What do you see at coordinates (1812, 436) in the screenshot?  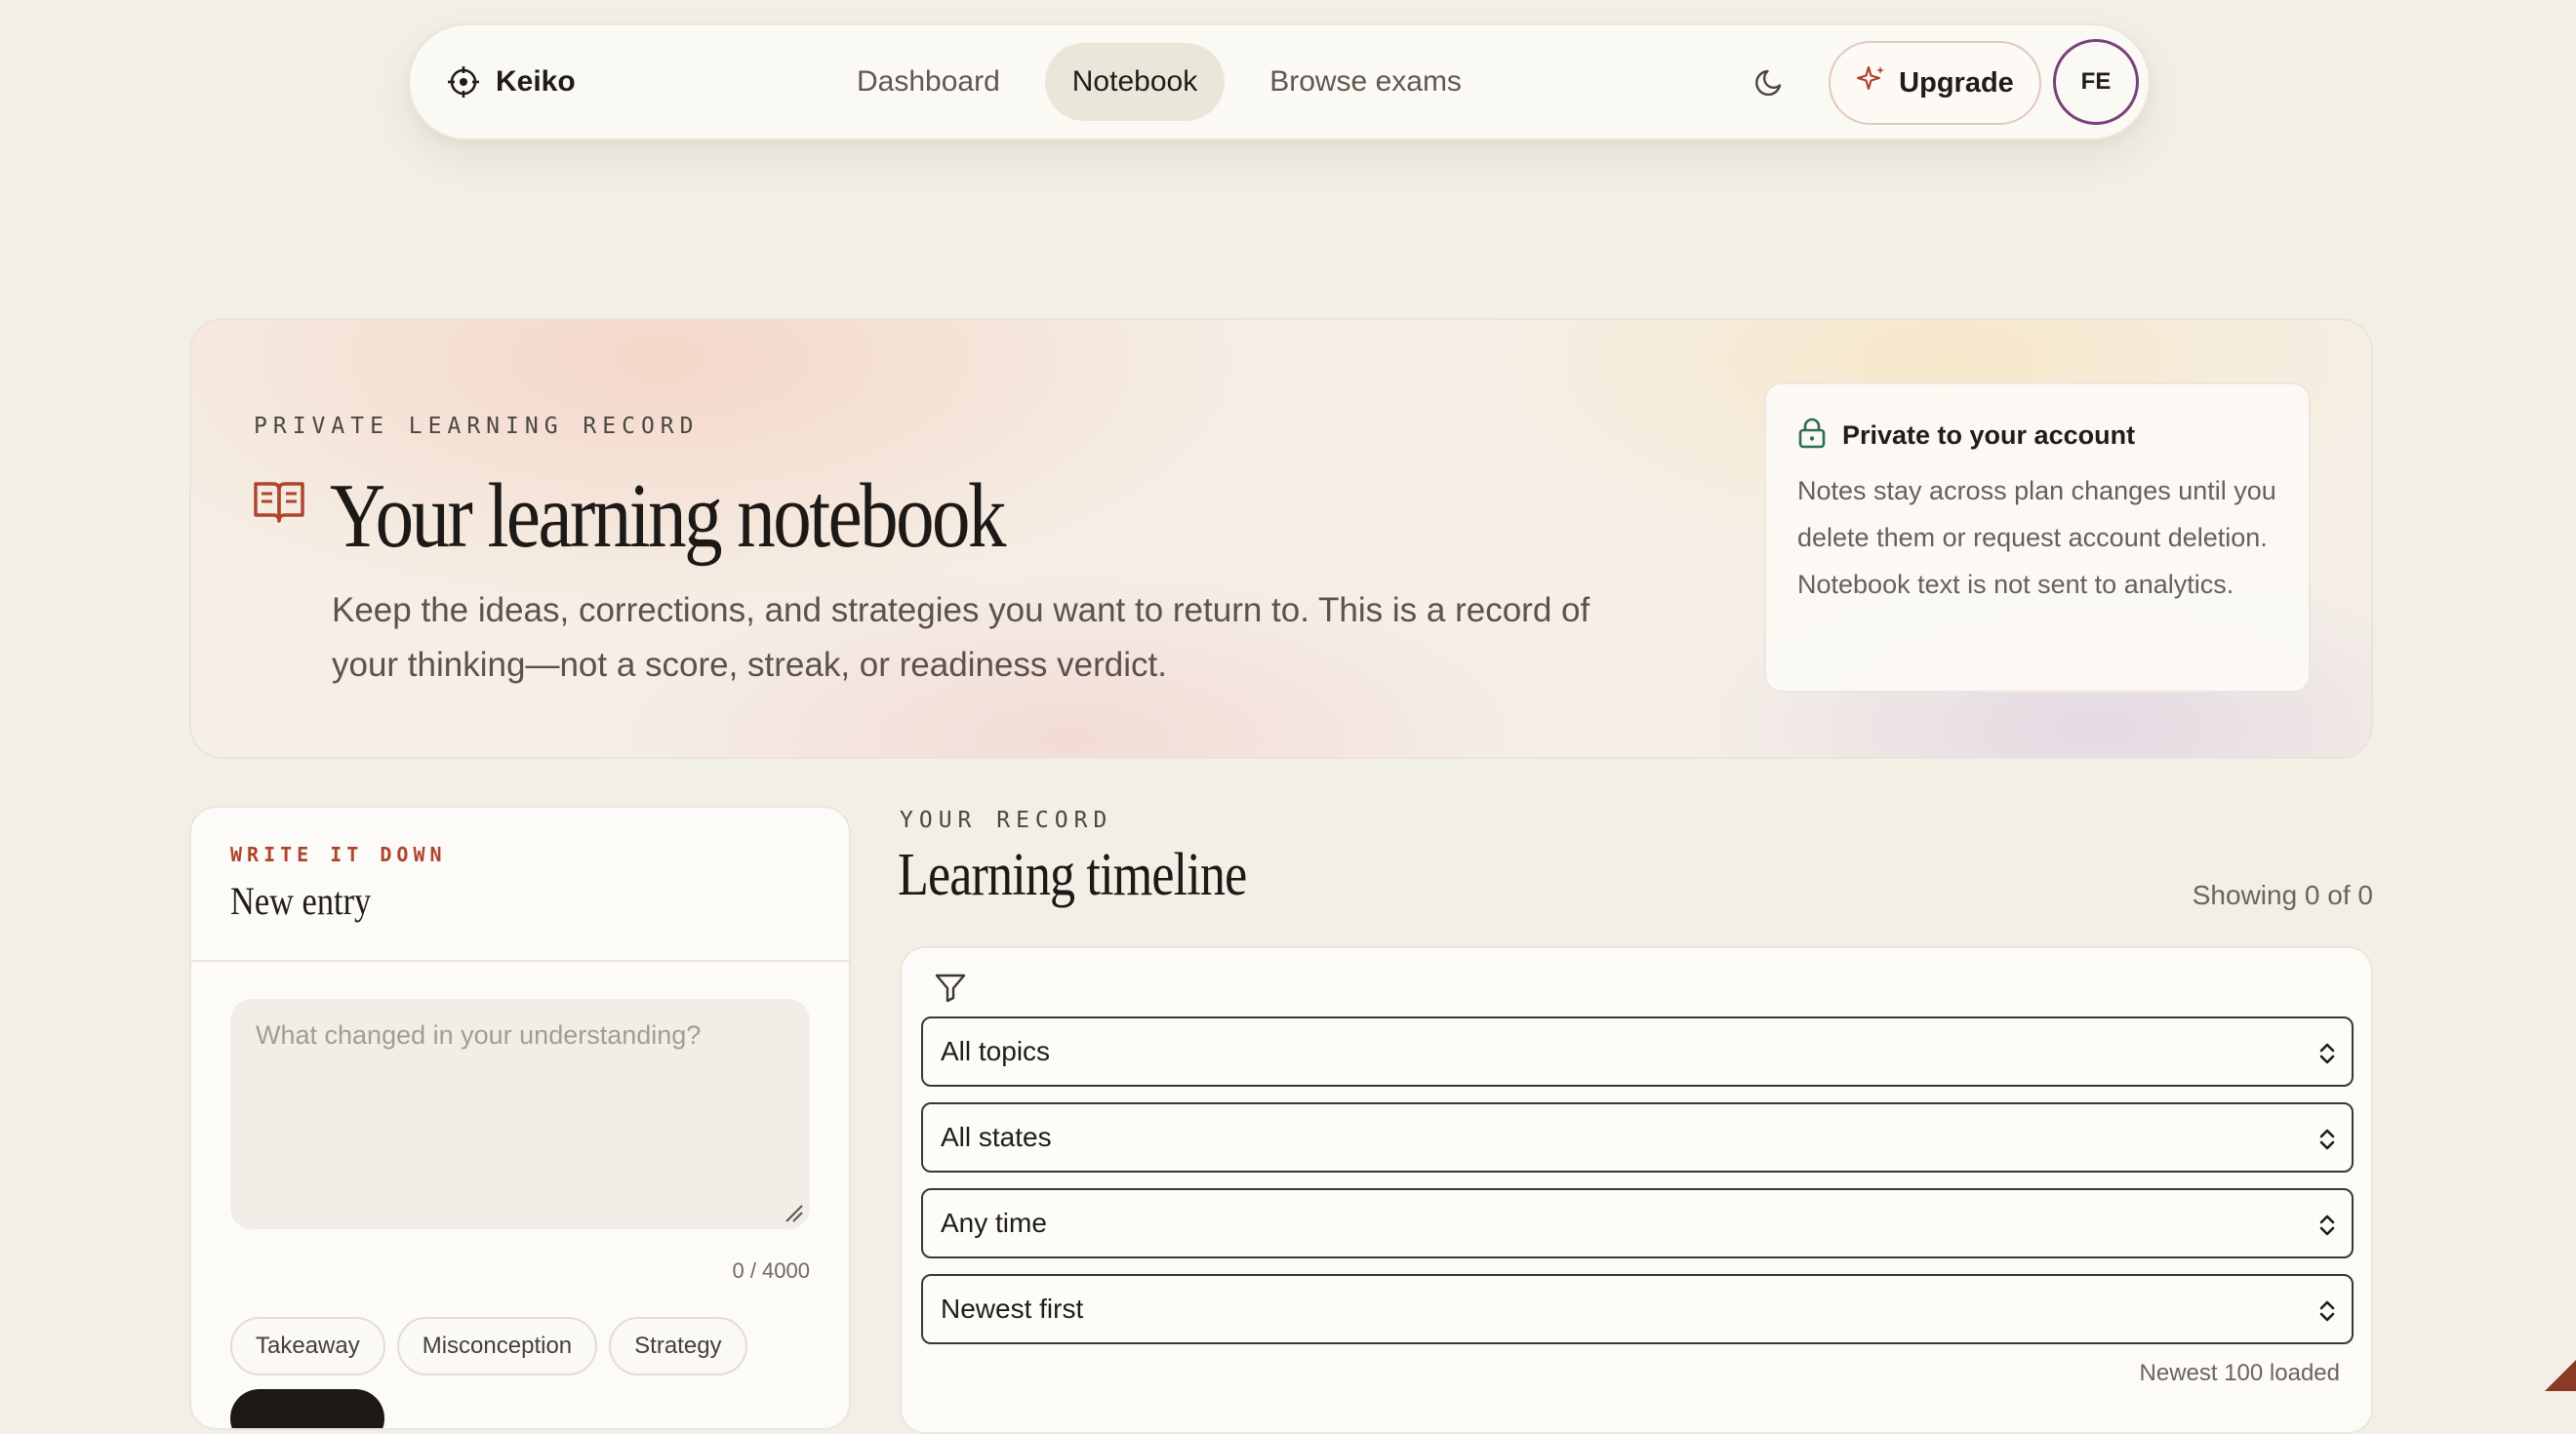 I see `lock-icon` at bounding box center [1812, 436].